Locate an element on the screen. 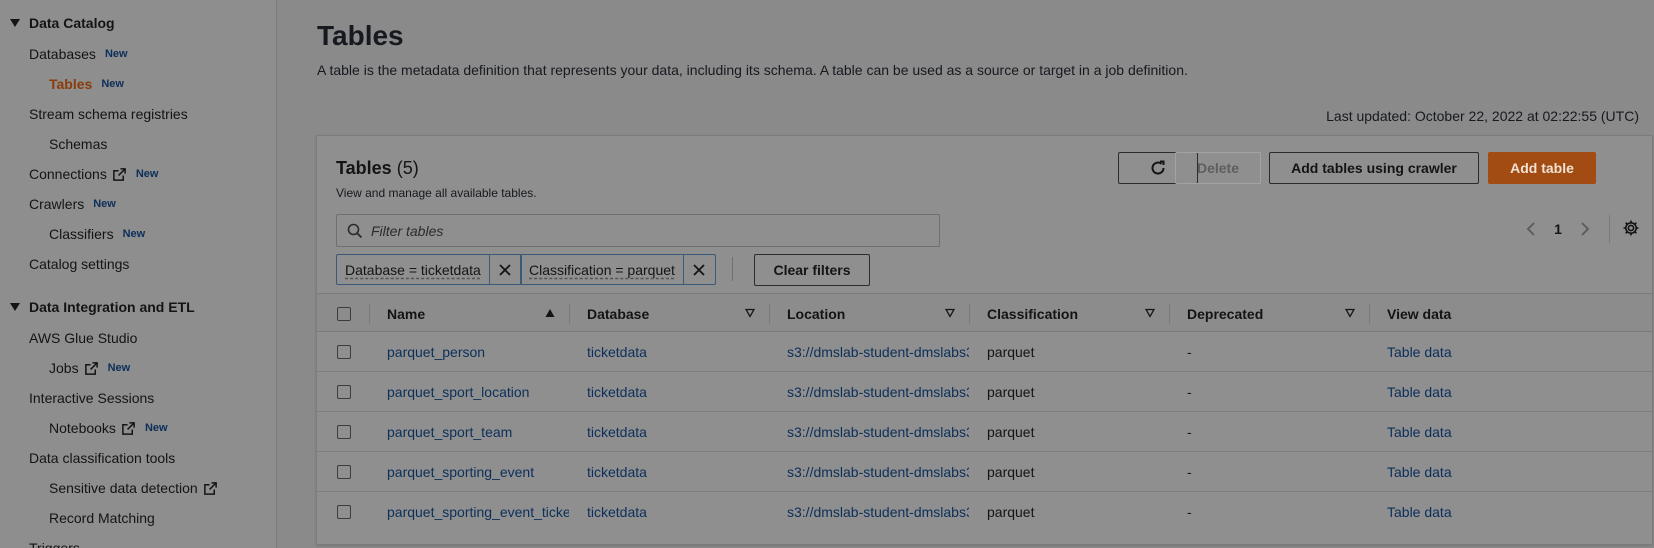 The height and width of the screenshot is (548, 1654). filter-input is located at coordinates (651, 230).